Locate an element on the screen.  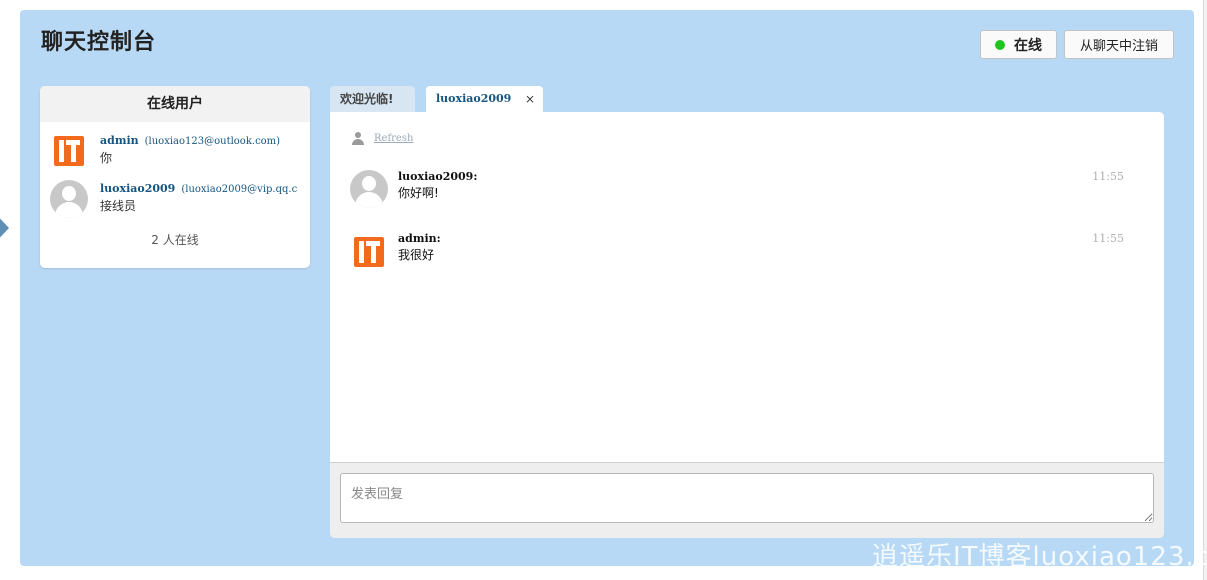
reply-input is located at coordinates (747, 498).